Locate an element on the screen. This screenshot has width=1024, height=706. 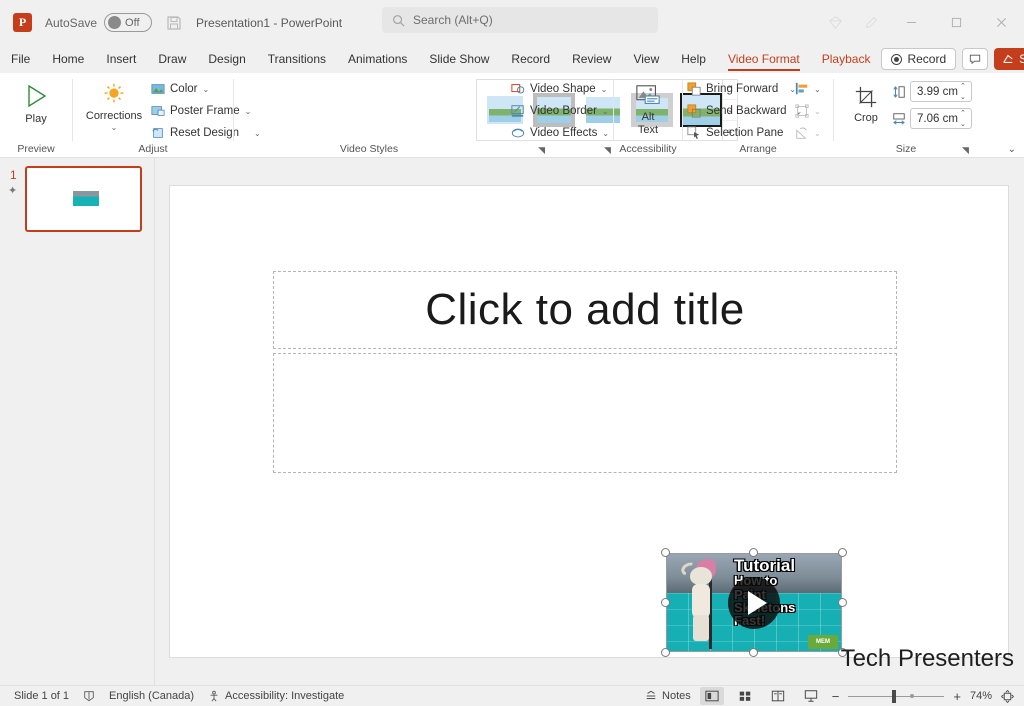
selection-pane-button: Selection Pane is located at coordinates (735, 133).